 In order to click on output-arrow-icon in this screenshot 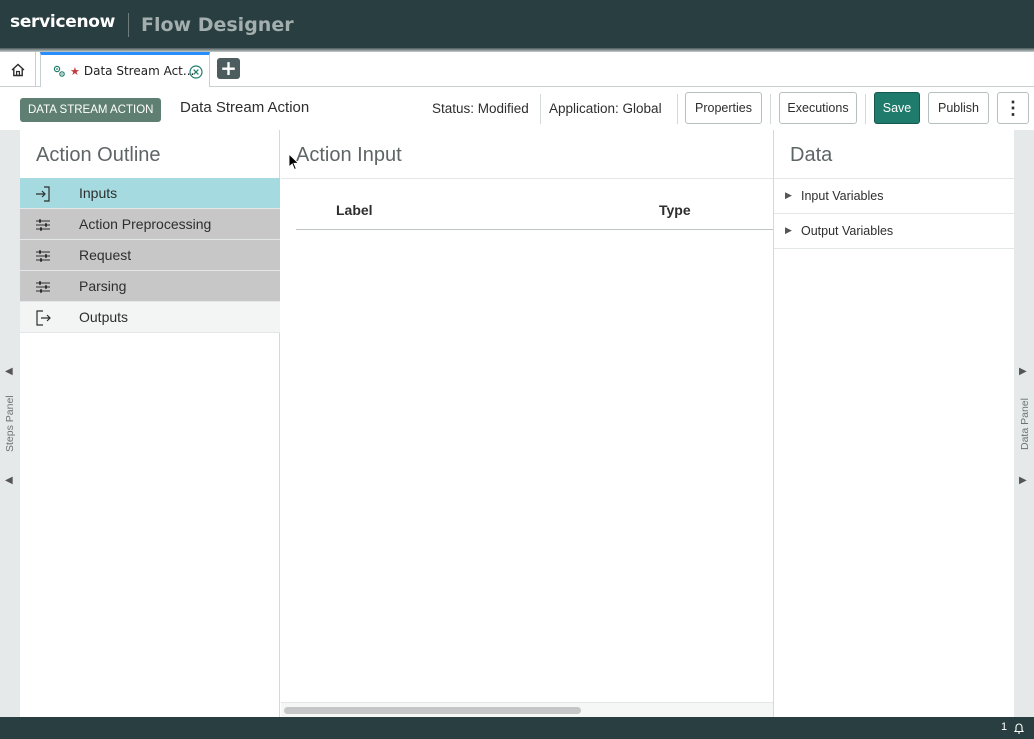, I will do `click(43, 318)`.